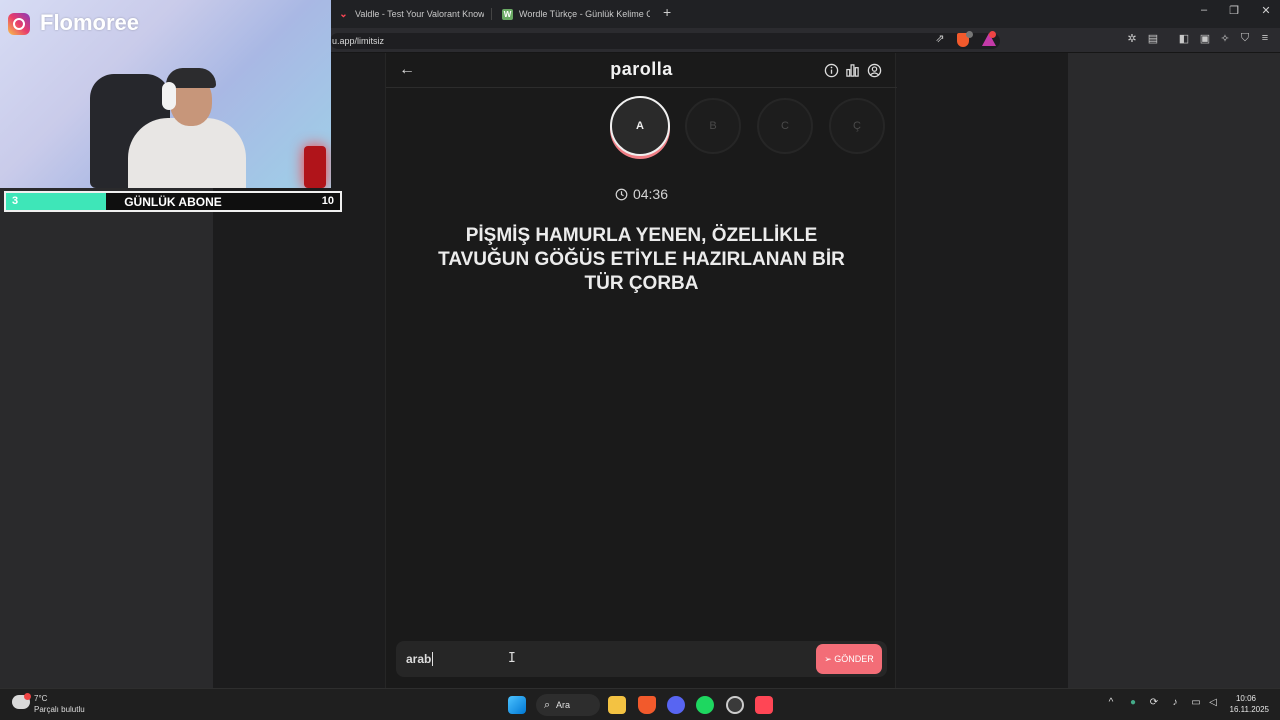  What do you see at coordinates (1249, 709) in the screenshot?
I see `clock-date: 16.11.2025` at bounding box center [1249, 709].